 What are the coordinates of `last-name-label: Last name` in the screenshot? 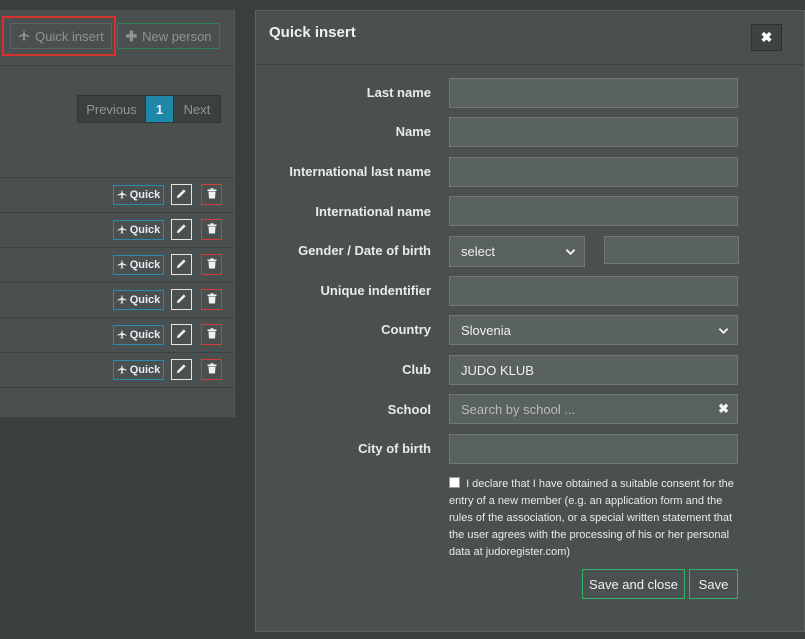 It's located at (398, 92).